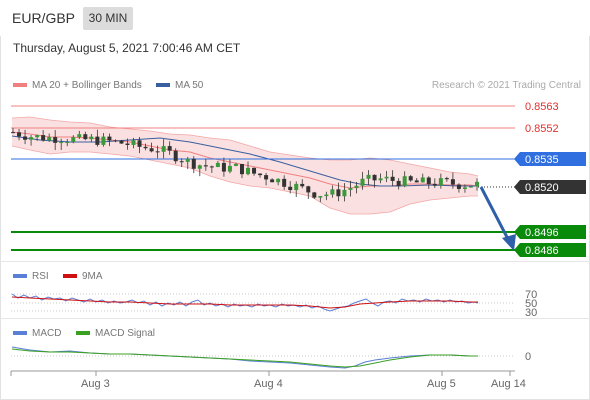 Image resolution: width=590 pixels, height=400 pixels. I want to click on pivot-label: 0.8535, so click(542, 160).